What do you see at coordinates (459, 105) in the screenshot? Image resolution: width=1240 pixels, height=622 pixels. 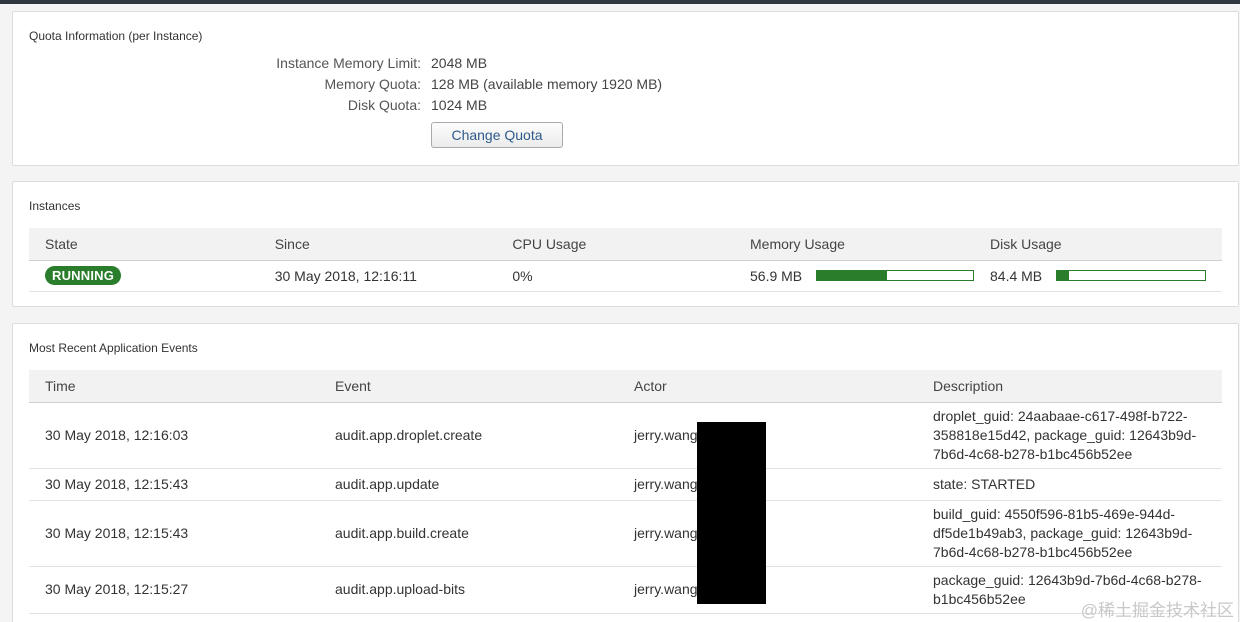 I see `disk-quota-value: 1024 MB` at bounding box center [459, 105].